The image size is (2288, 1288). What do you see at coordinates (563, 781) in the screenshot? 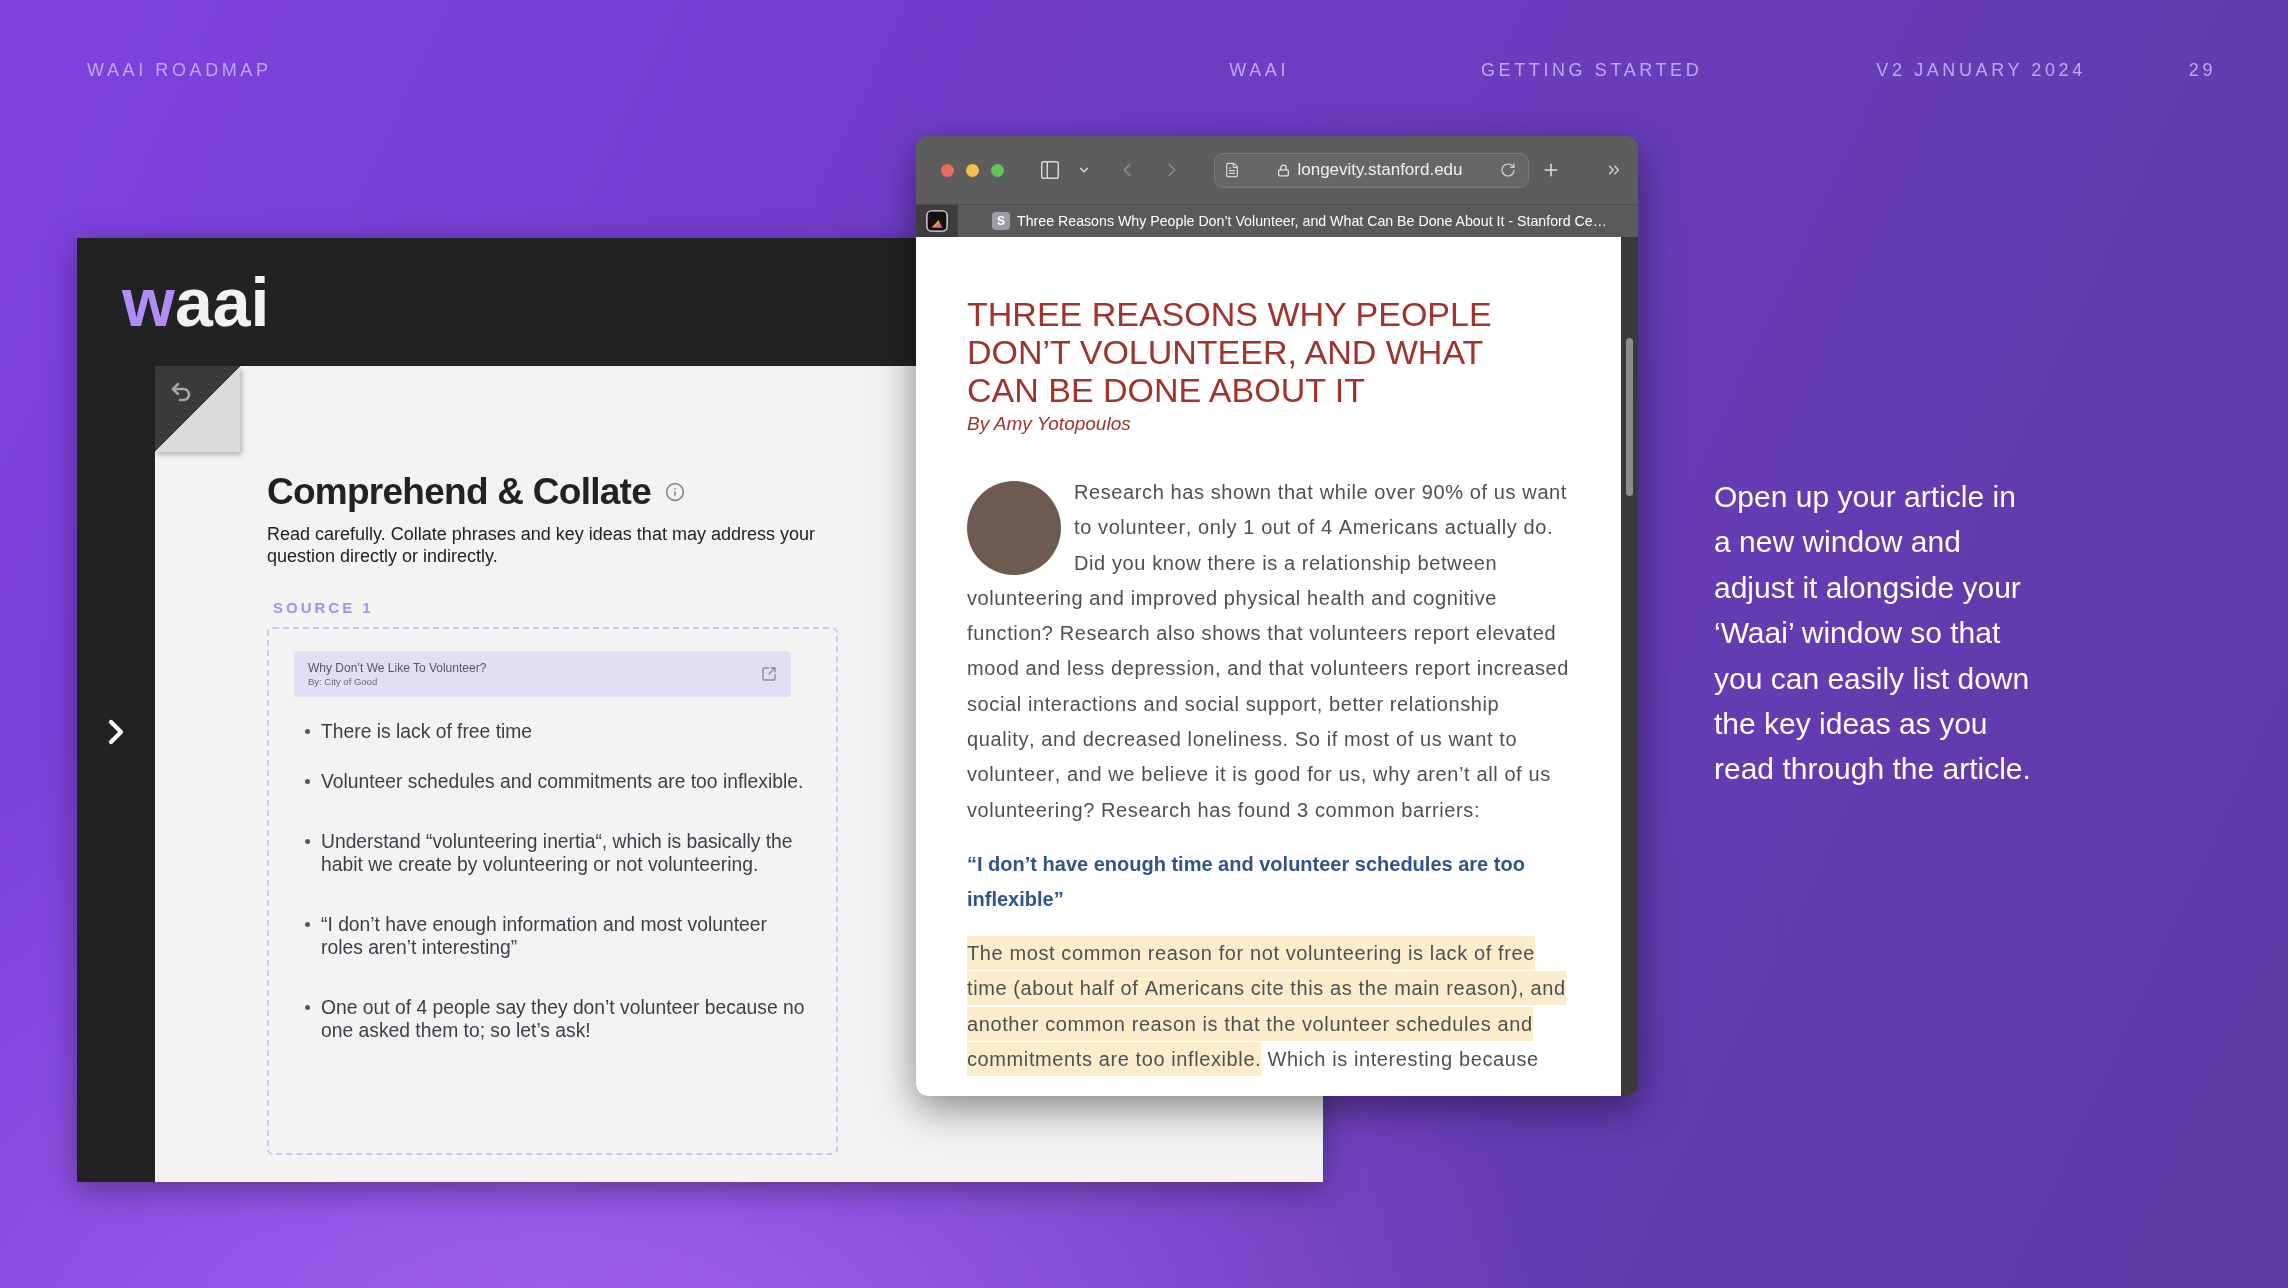
I see `key-idea-text: Volunteer schedules and commitments are too inflexible.` at bounding box center [563, 781].